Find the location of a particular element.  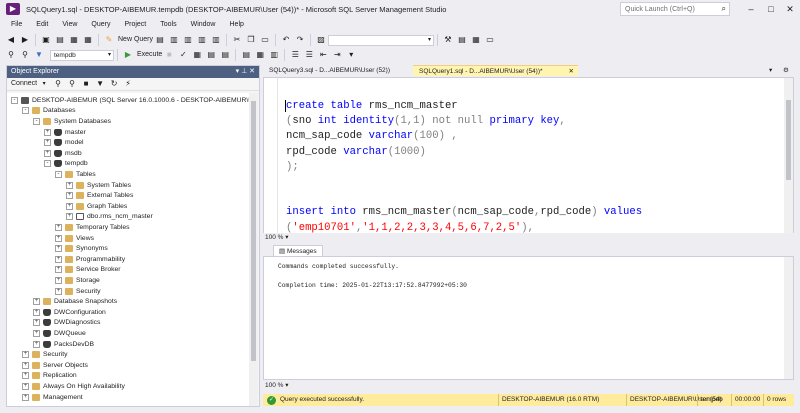

minimize-button: – is located at coordinates (751, 9).